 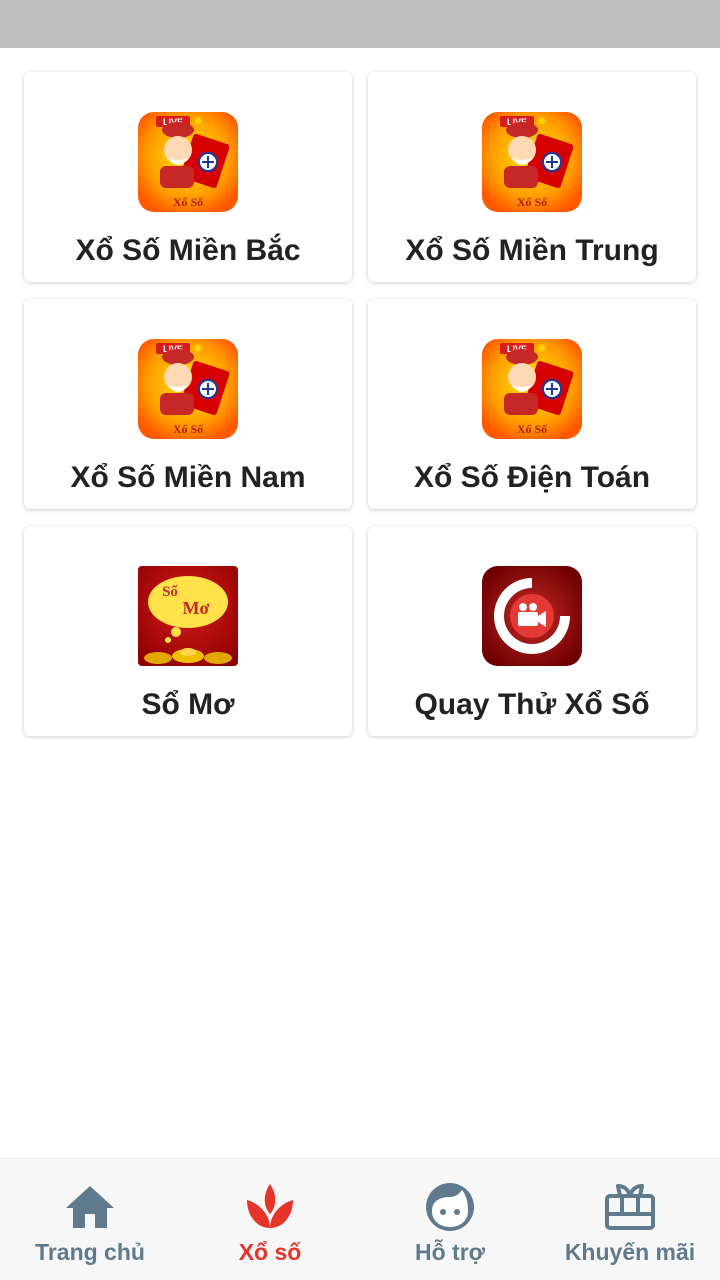 I want to click on nav-item-trang-chu: Trang chủ, so click(x=90, y=1219).